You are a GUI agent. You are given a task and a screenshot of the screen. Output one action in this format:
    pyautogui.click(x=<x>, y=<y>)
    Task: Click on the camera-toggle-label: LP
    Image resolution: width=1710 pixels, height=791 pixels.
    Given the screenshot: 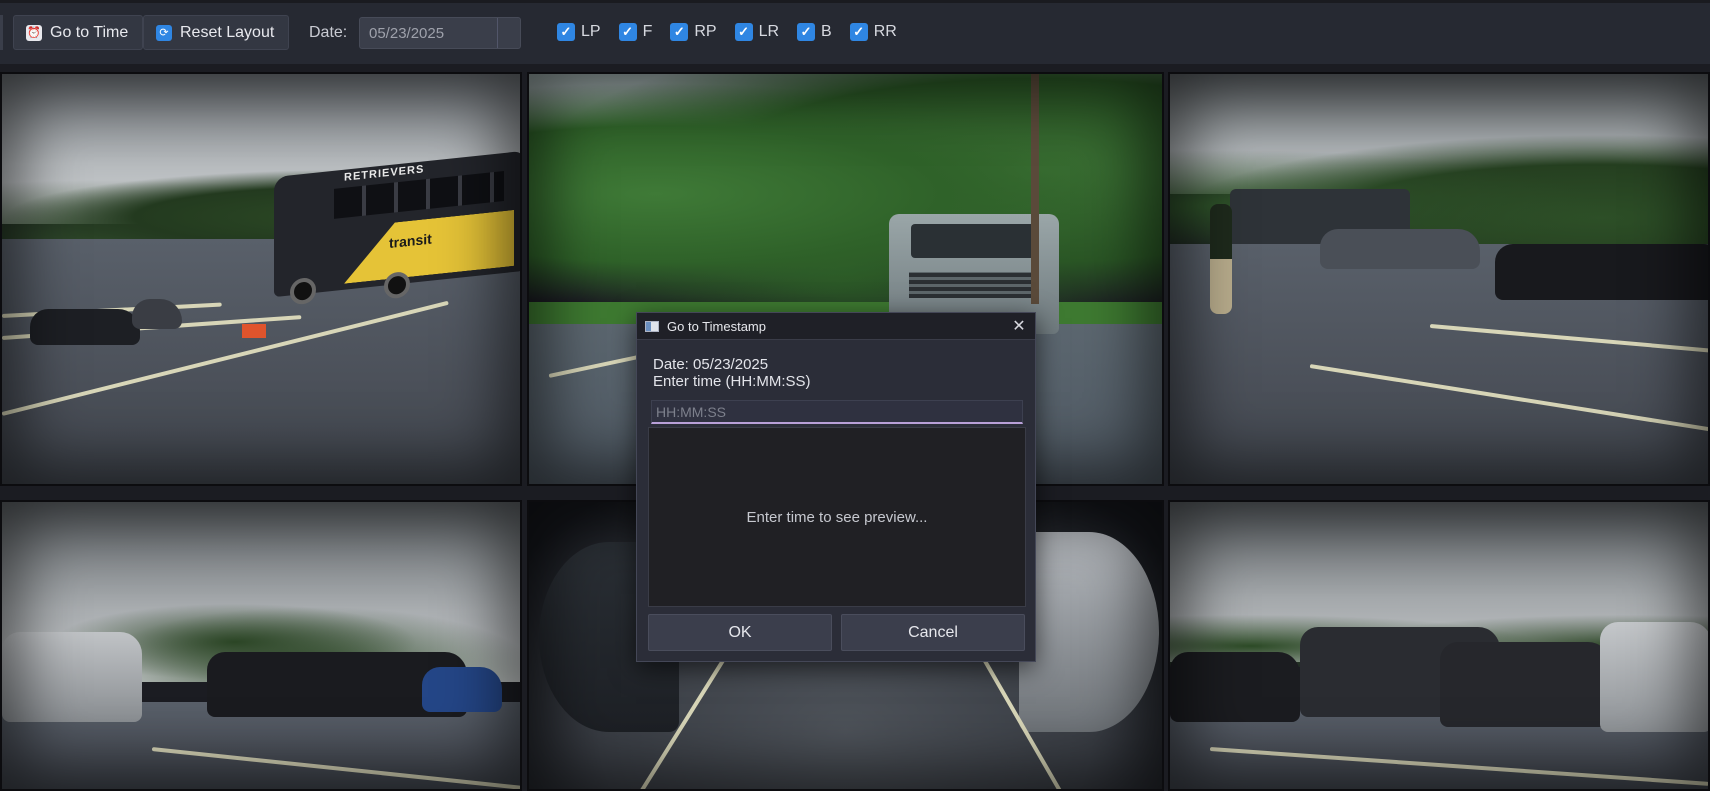 What is the action you would take?
    pyautogui.click(x=591, y=31)
    